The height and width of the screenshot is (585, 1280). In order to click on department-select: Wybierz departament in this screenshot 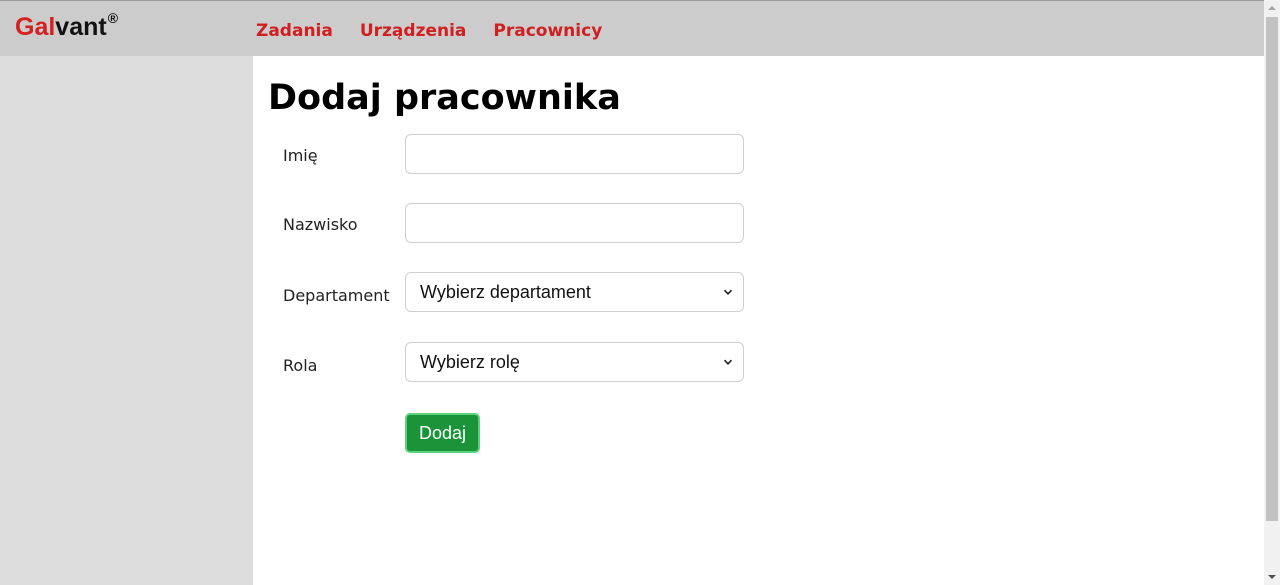, I will do `click(574, 292)`.